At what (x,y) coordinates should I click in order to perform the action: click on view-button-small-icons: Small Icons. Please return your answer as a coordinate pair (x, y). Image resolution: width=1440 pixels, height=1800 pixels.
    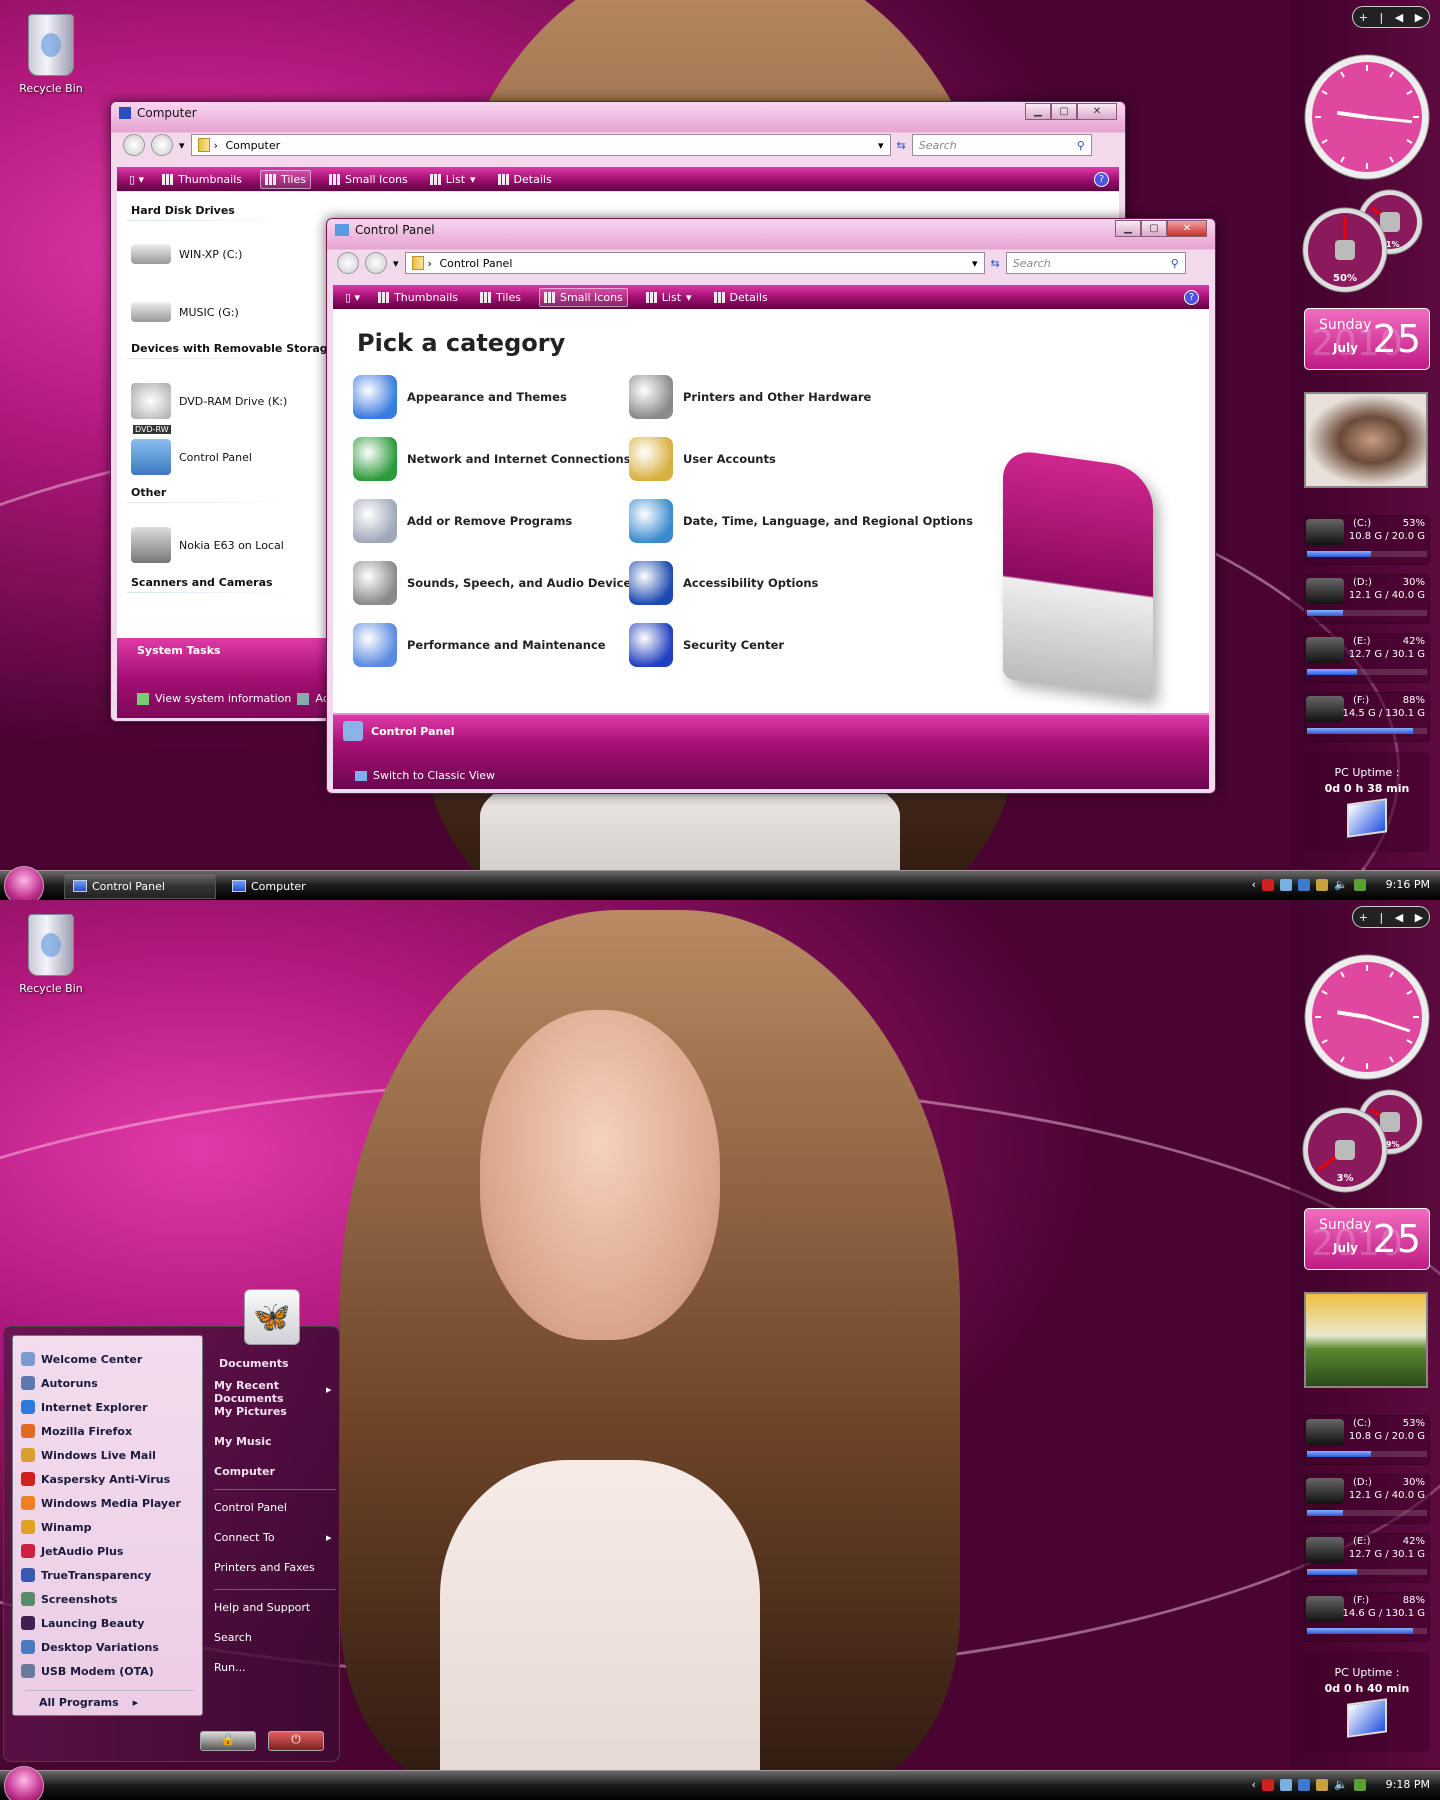
    Looking at the image, I should click on (583, 297).